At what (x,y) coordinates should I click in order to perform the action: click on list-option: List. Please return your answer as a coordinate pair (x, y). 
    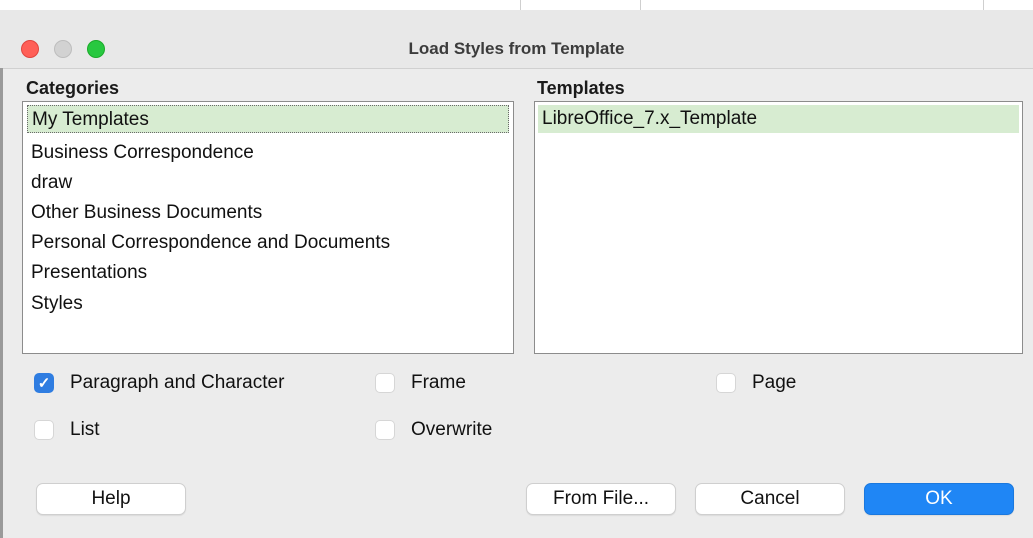
    Looking at the image, I should click on (67, 430).